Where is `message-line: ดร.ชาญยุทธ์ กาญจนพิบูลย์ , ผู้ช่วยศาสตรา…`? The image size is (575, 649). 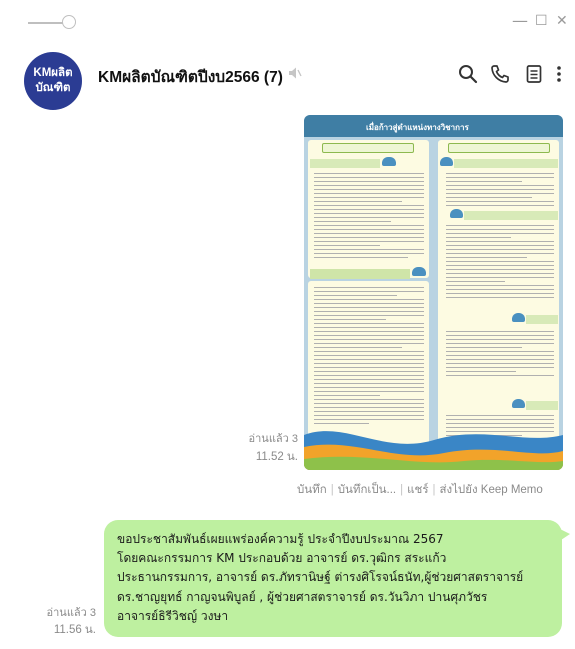 message-line: ดร.ชาญยุทธ์ กาญจนพิบูลย์ , ผู้ช่วยศาสตรา… is located at coordinates (302, 596).